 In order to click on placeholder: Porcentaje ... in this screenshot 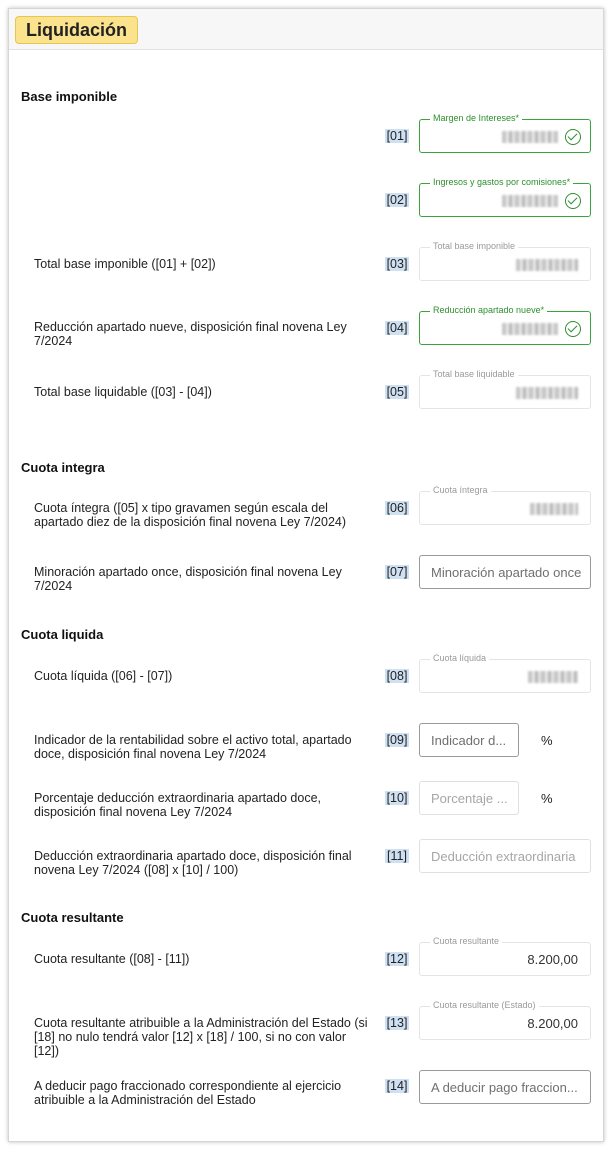, I will do `click(469, 798)`.